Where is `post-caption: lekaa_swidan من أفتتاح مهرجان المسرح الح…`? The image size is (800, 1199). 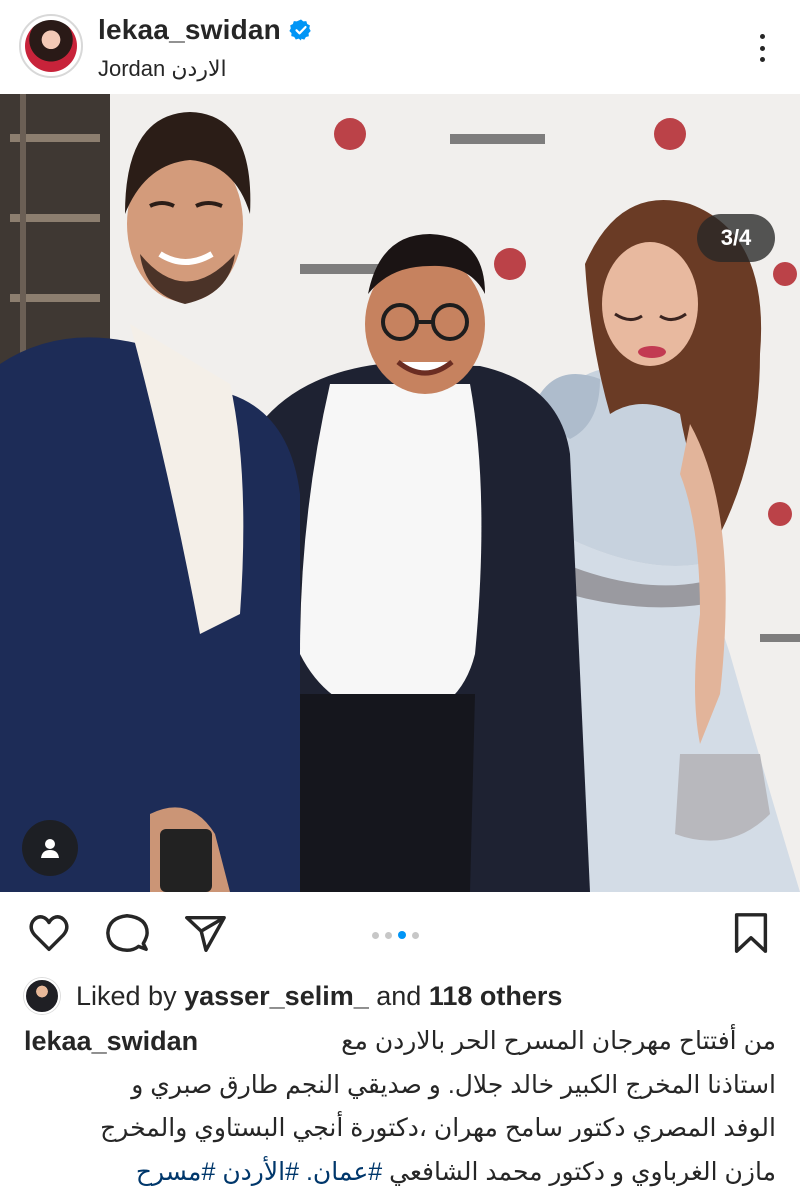
post-caption: lekaa_swidan من أفتتاح مهرجان المسرح الح… is located at coordinates (400, 1107).